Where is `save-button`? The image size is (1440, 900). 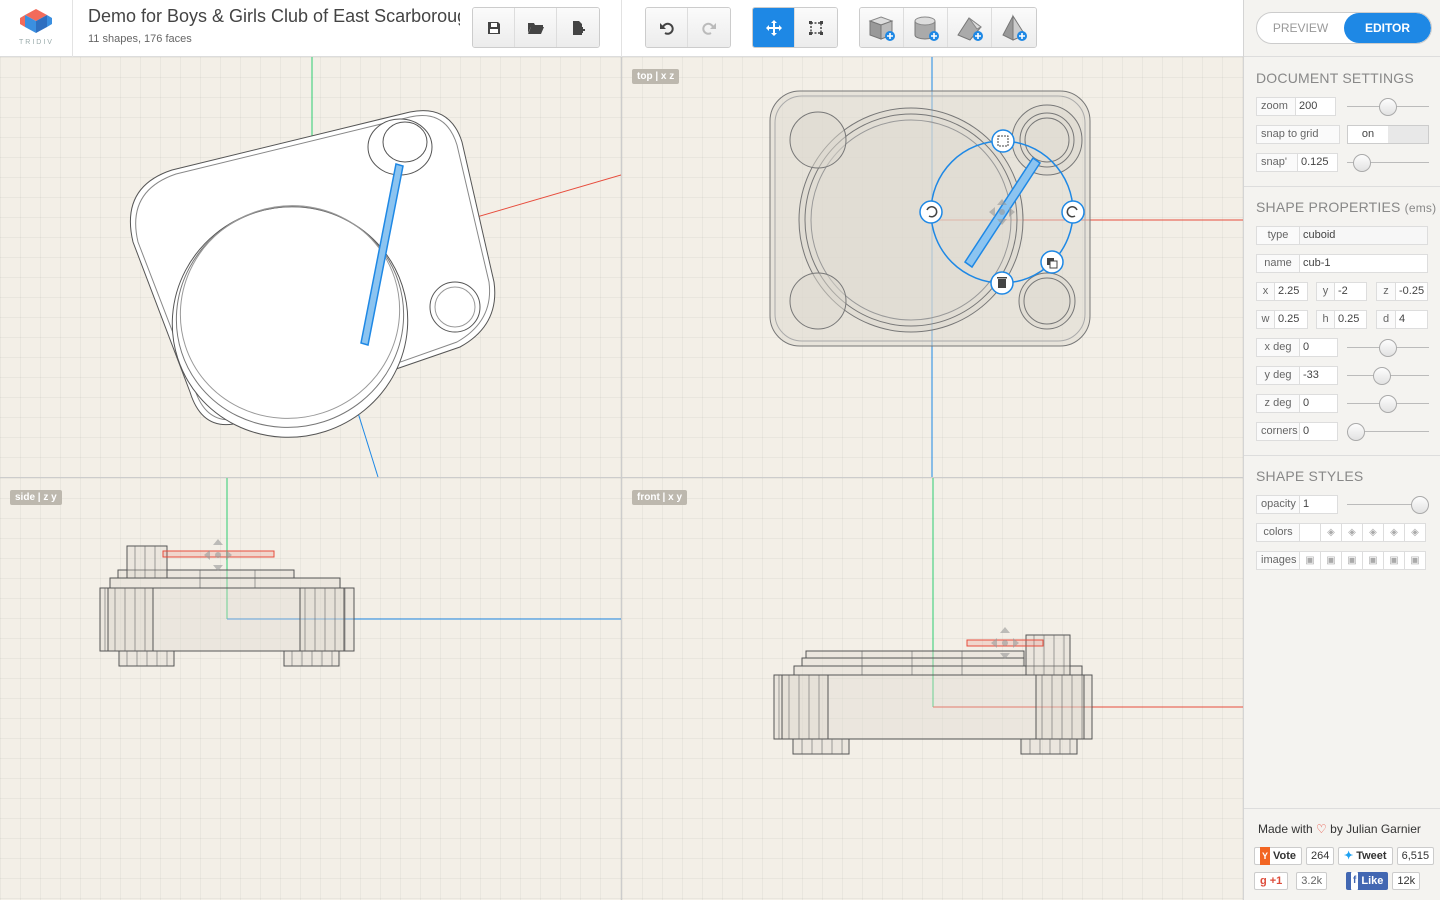 save-button is located at coordinates (494, 27).